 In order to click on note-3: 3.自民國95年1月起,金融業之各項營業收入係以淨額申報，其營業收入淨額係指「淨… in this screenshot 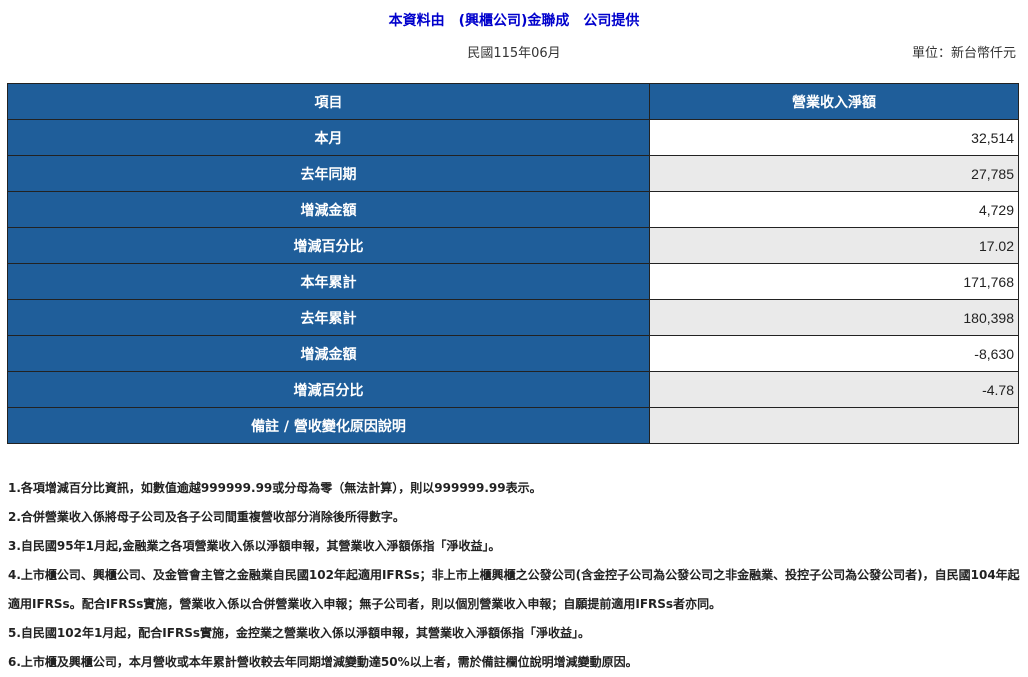, I will do `click(254, 546)`.